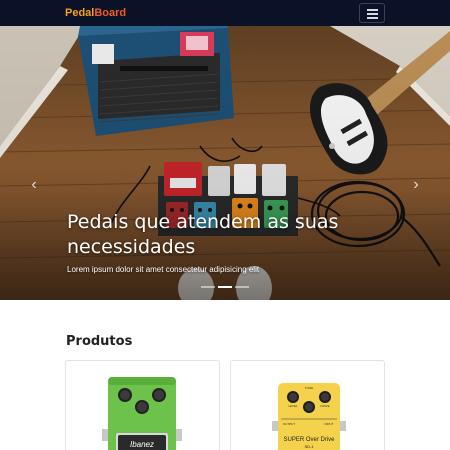 The height and width of the screenshot is (450, 450). Describe the element at coordinates (309, 388) in the screenshot. I see `knob-label: TONE` at that location.